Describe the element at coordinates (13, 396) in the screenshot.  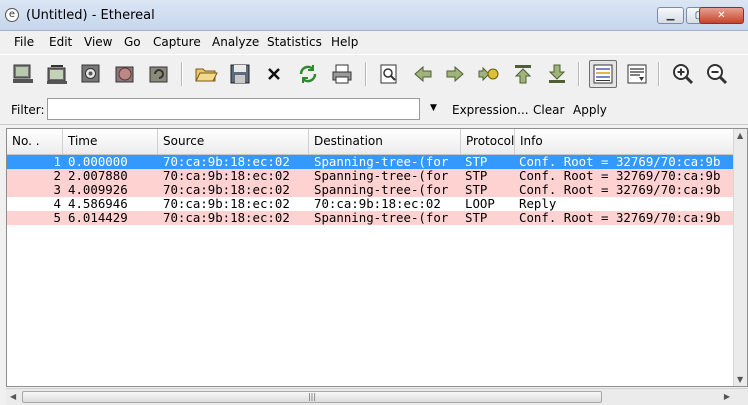
I see `scroll-left-icon: ◀` at that location.